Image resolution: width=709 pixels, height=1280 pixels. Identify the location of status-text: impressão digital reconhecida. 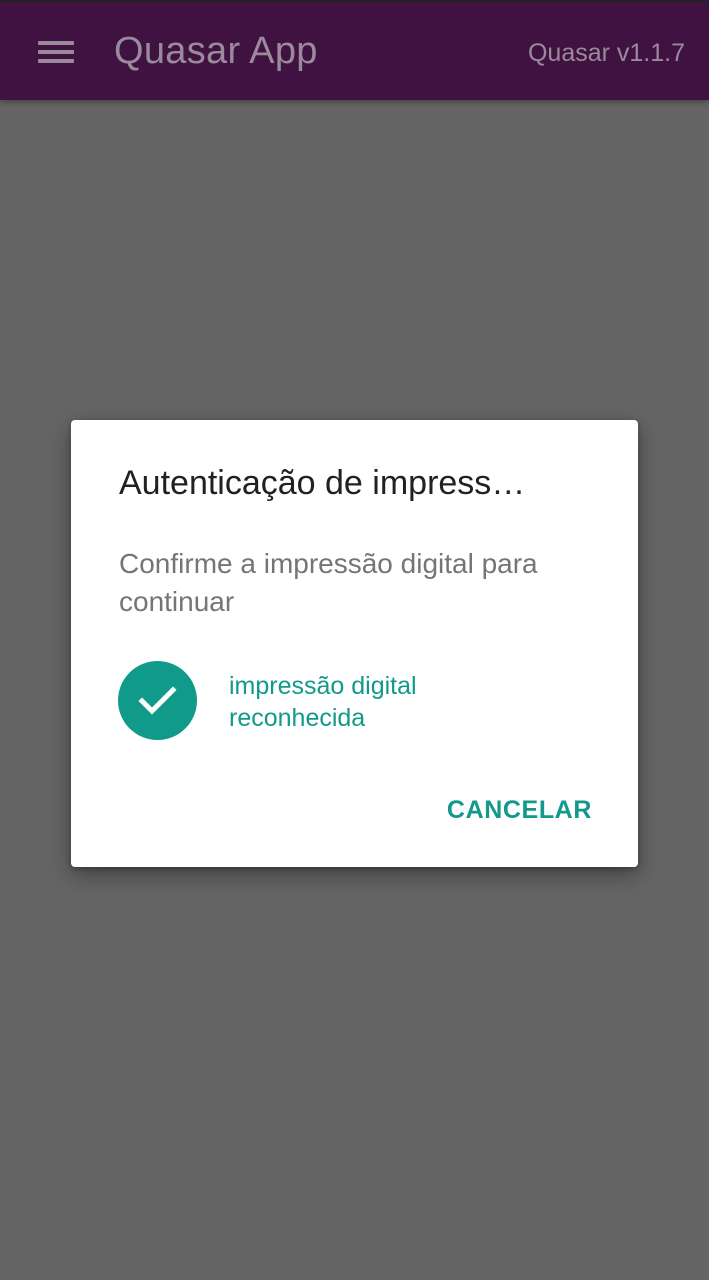
(323, 702).